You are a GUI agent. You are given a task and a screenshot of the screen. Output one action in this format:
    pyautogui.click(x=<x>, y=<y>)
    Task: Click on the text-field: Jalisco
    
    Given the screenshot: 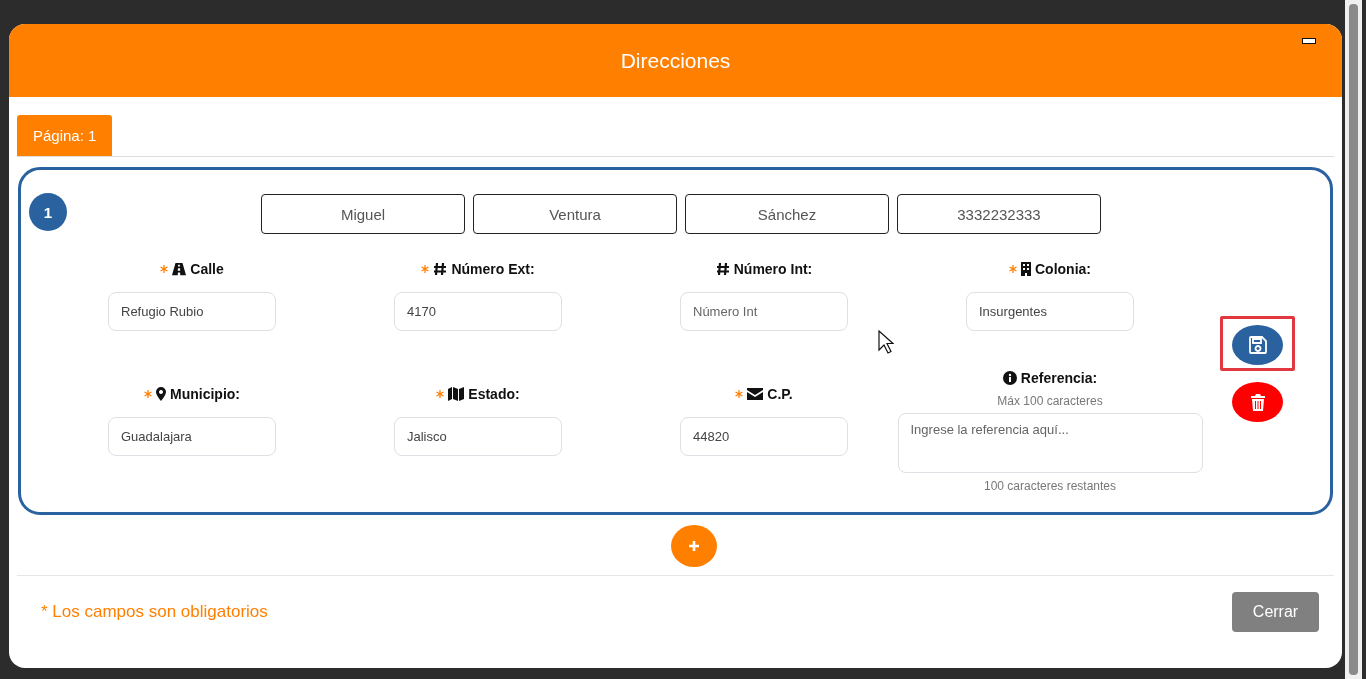 What is the action you would take?
    pyautogui.click(x=478, y=436)
    